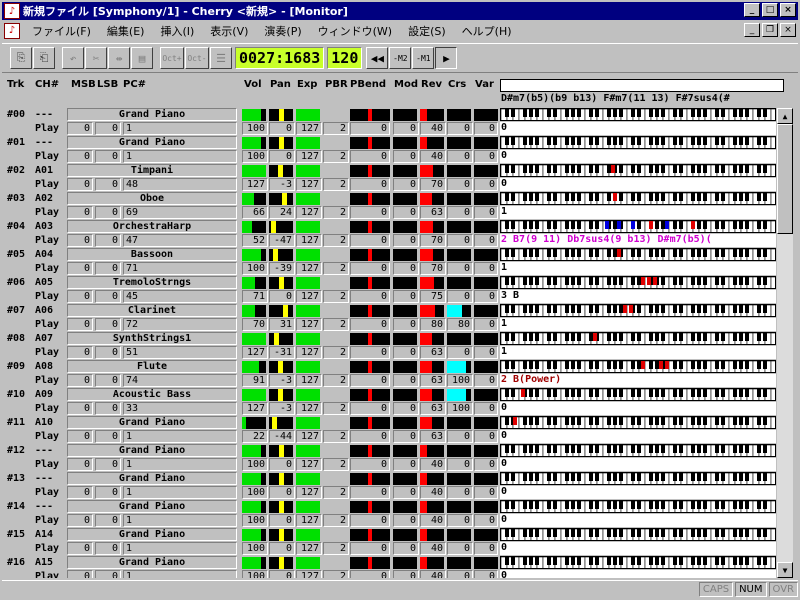 The image size is (800, 600). What do you see at coordinates (180, 184) in the screenshot?
I see `program-value: 48` at bounding box center [180, 184].